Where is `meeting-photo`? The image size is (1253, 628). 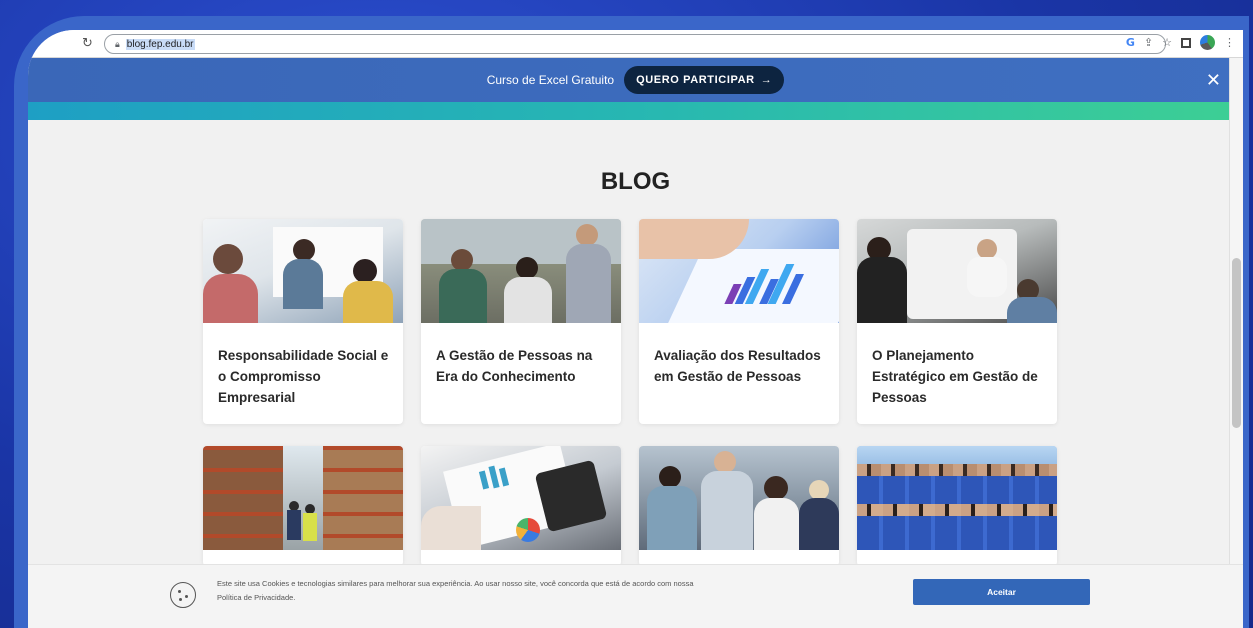 meeting-photo is located at coordinates (303, 271).